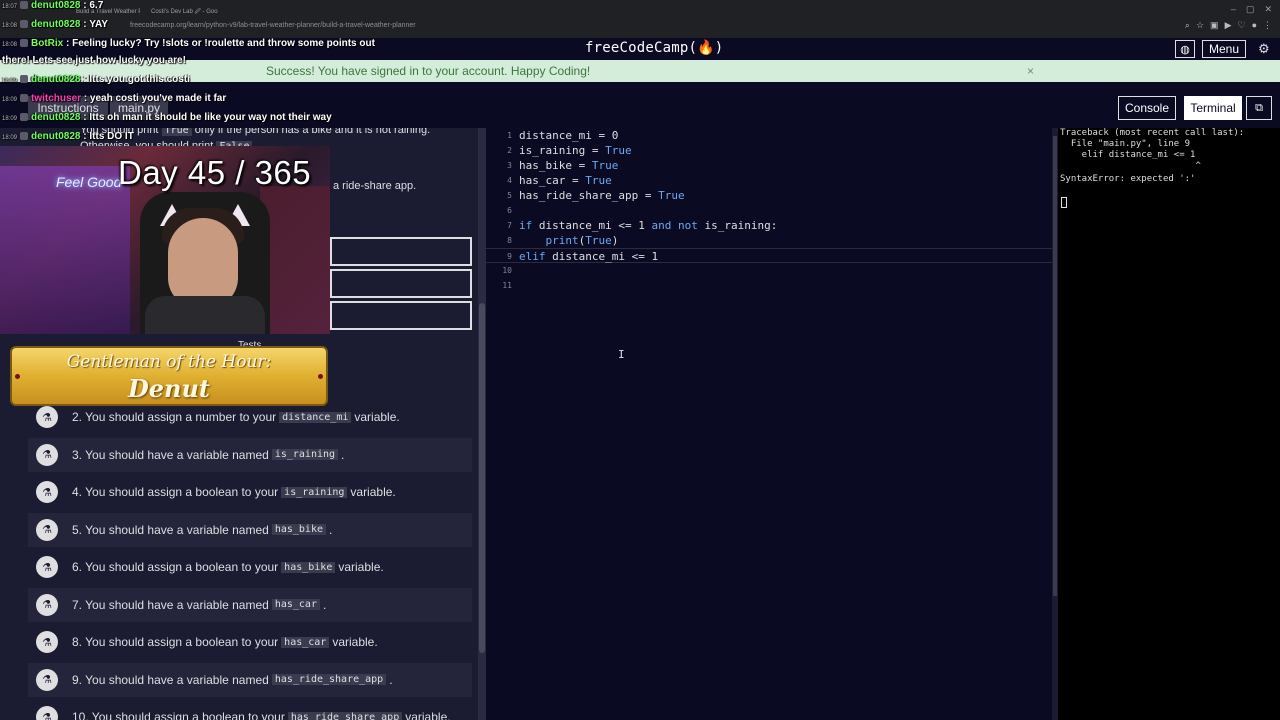 The height and width of the screenshot is (720, 1280). Describe the element at coordinates (175, 642) in the screenshot. I see `test-text: 8. You should assign a boolean to your` at that location.